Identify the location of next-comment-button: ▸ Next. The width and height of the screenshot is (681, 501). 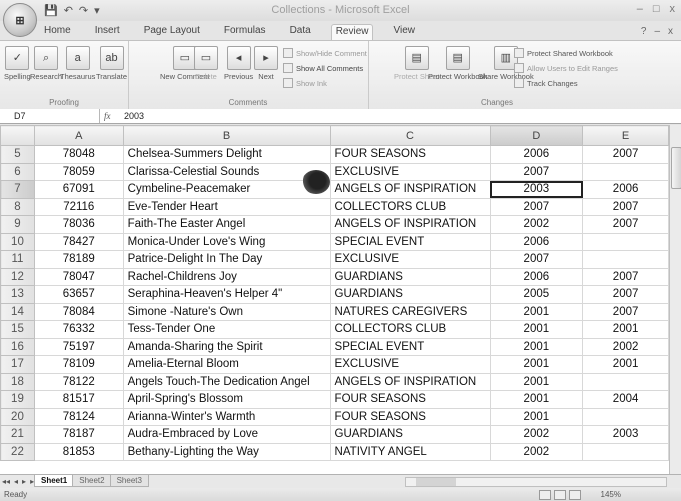
(266, 63).